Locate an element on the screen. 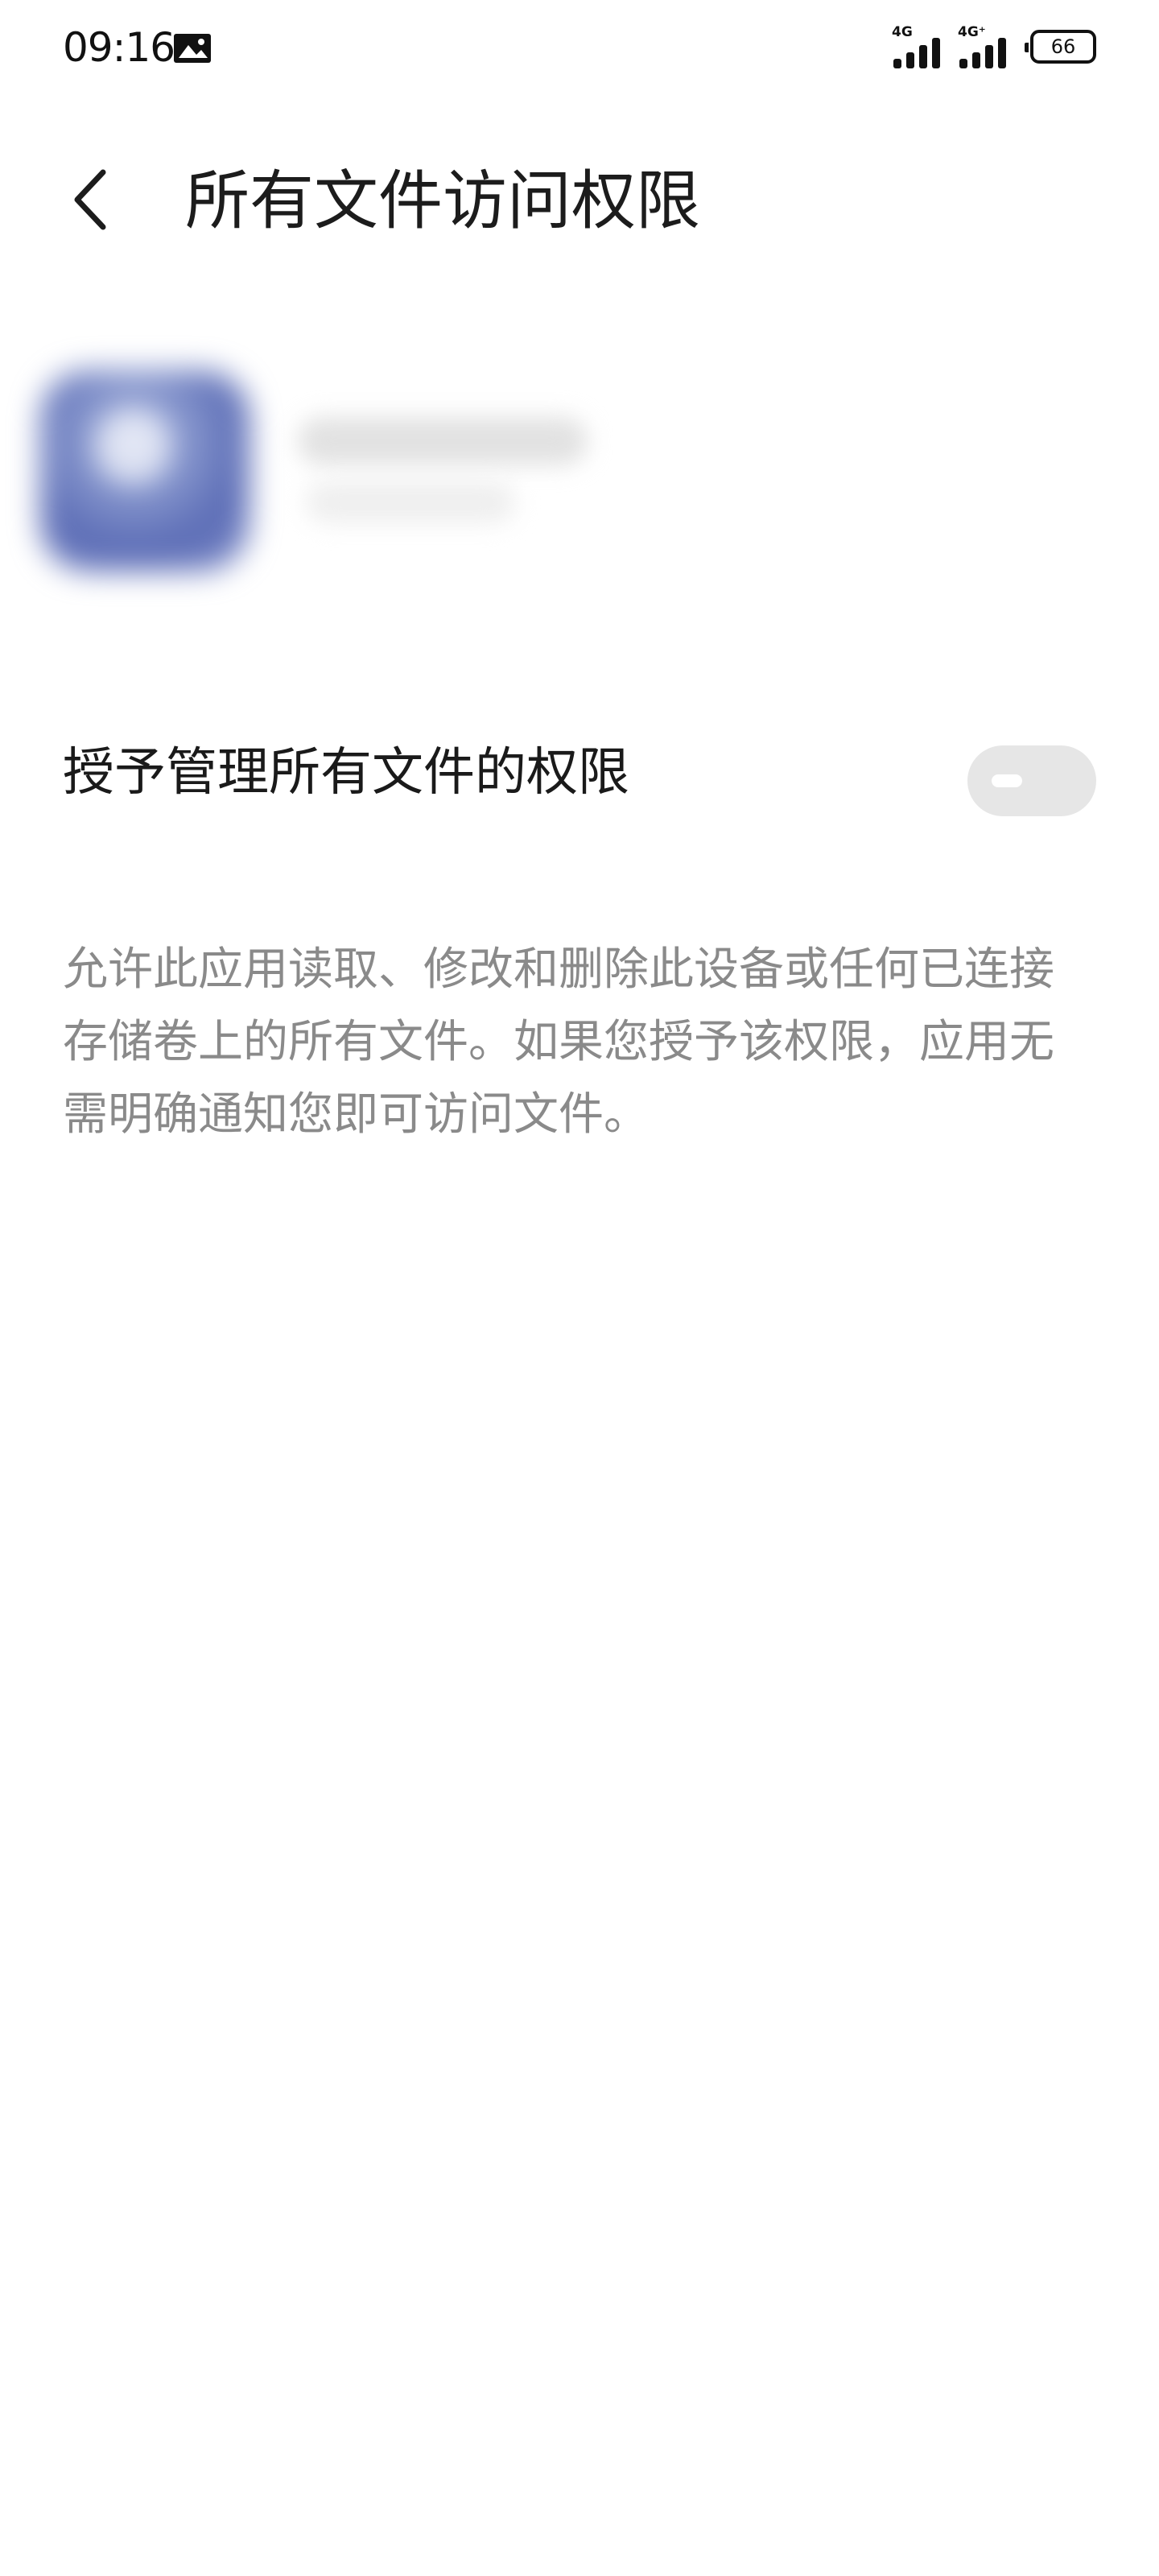  cell-signal-icon: 4G⁺ is located at coordinates (984, 46).